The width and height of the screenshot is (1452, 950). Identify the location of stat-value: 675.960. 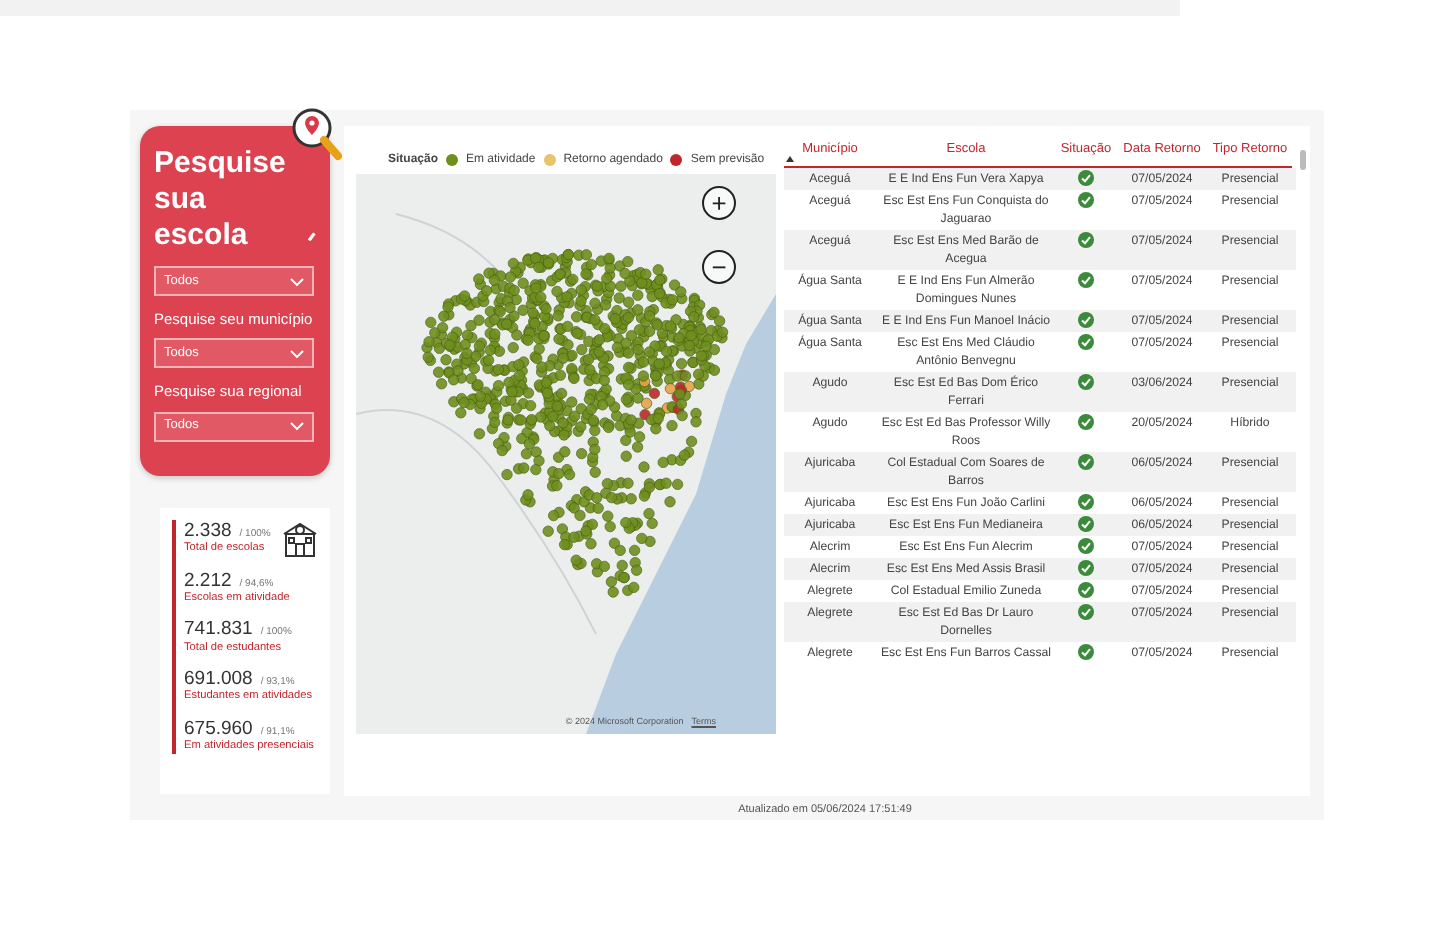
(218, 728).